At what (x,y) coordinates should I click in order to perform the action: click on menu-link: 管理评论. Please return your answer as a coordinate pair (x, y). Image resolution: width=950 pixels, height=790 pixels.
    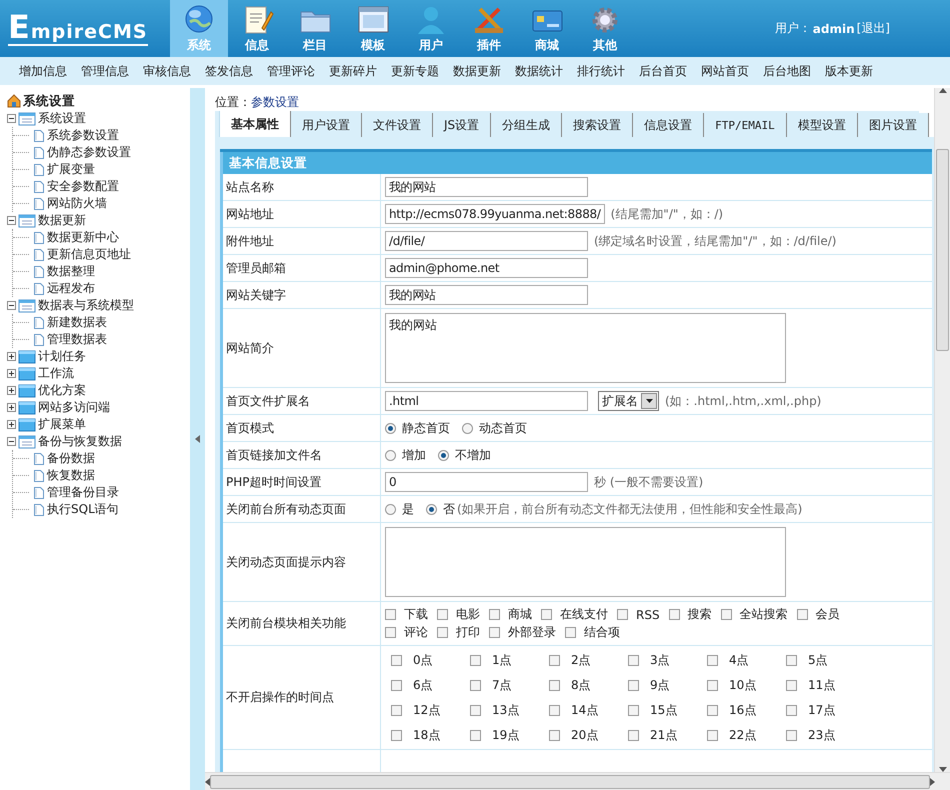
    Looking at the image, I should click on (291, 71).